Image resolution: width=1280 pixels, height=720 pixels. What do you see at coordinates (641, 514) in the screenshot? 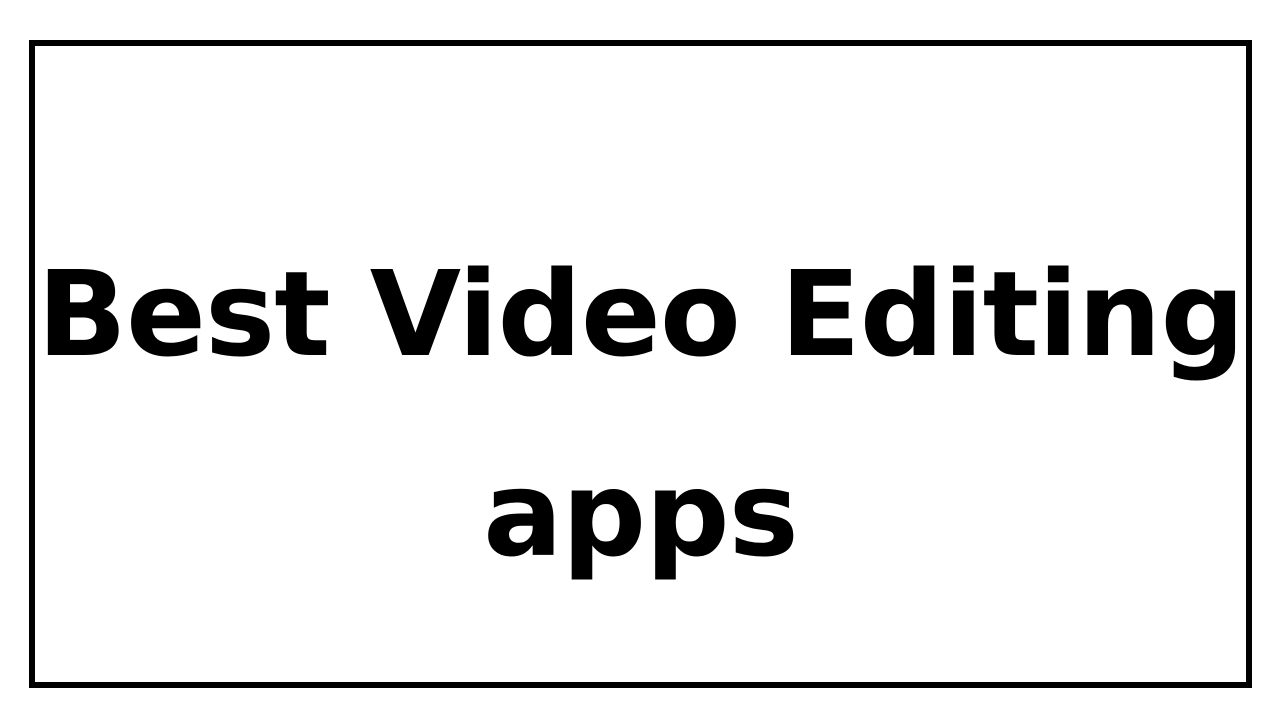
I see `title-line-2: apps` at bounding box center [641, 514].